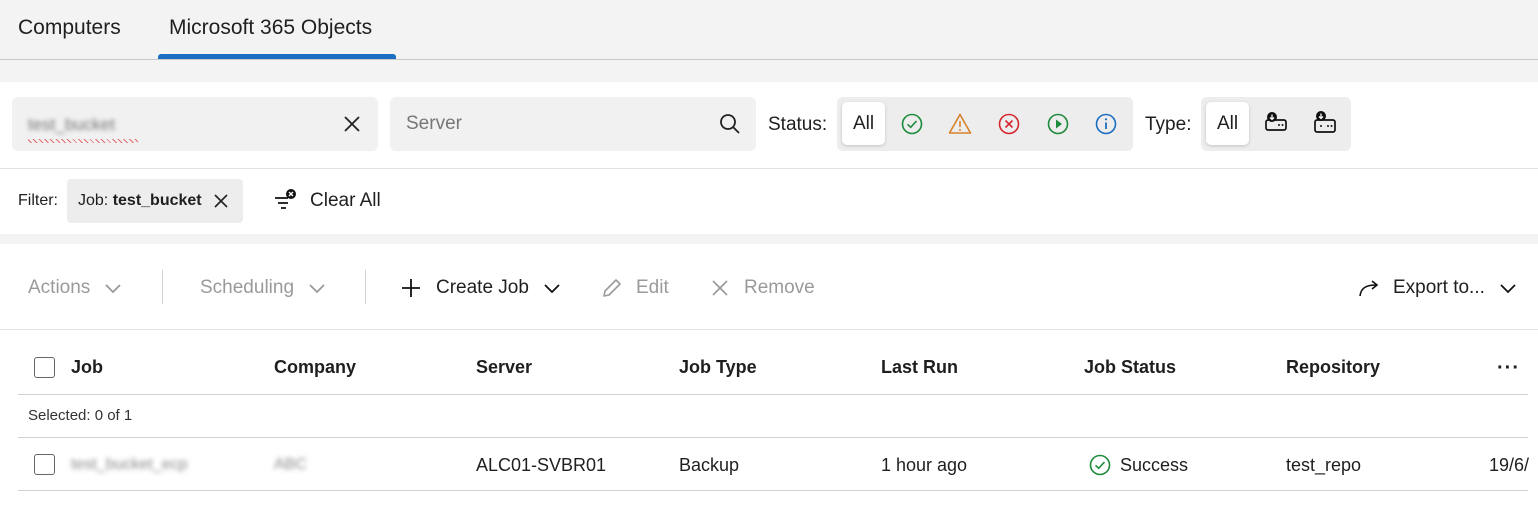  What do you see at coordinates (541, 465) in the screenshot?
I see `cell-server: ALC01-SVBR01` at bounding box center [541, 465].